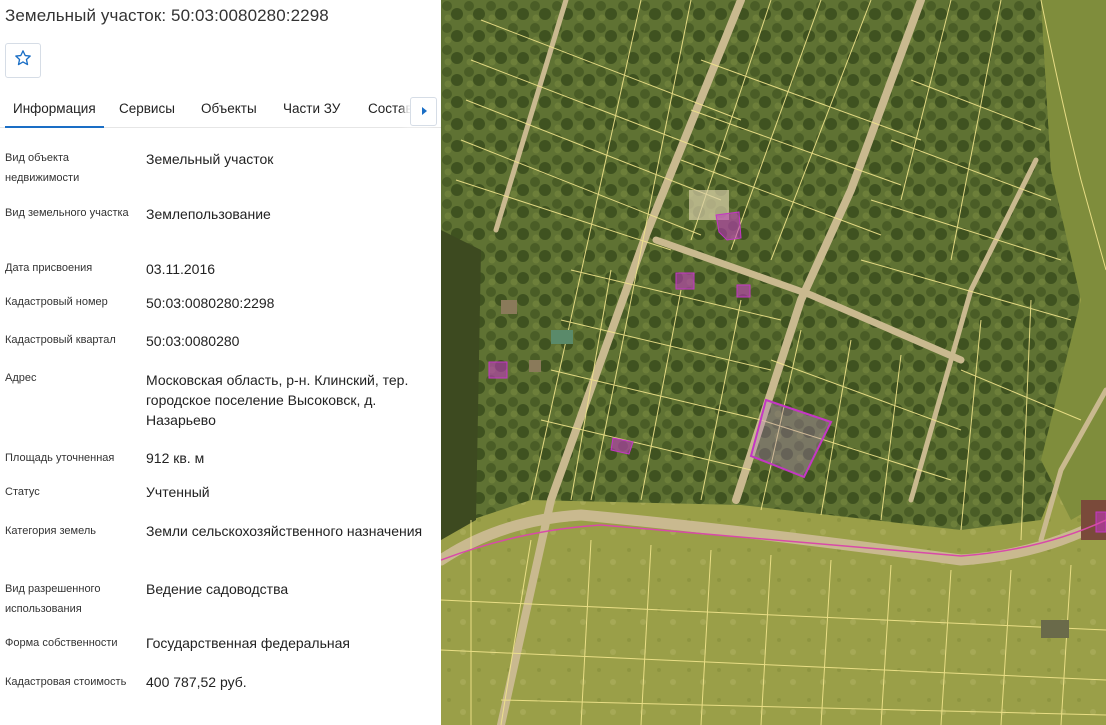 The height and width of the screenshot is (725, 1106). I want to click on info-value: 912 кв. м, so click(175, 458).